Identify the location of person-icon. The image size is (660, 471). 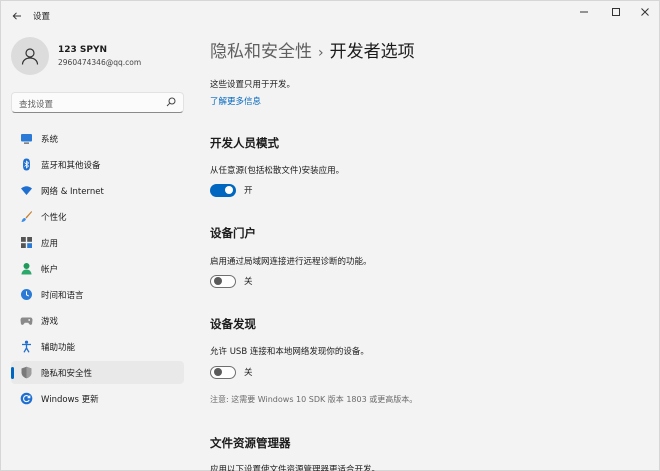
(30, 56).